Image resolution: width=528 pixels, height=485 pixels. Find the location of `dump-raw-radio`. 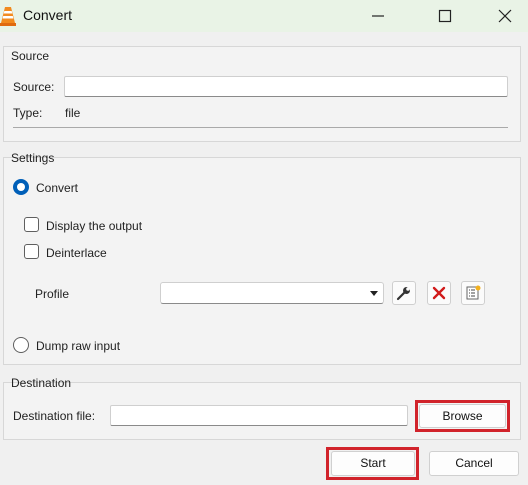

dump-raw-radio is located at coordinates (21, 345).